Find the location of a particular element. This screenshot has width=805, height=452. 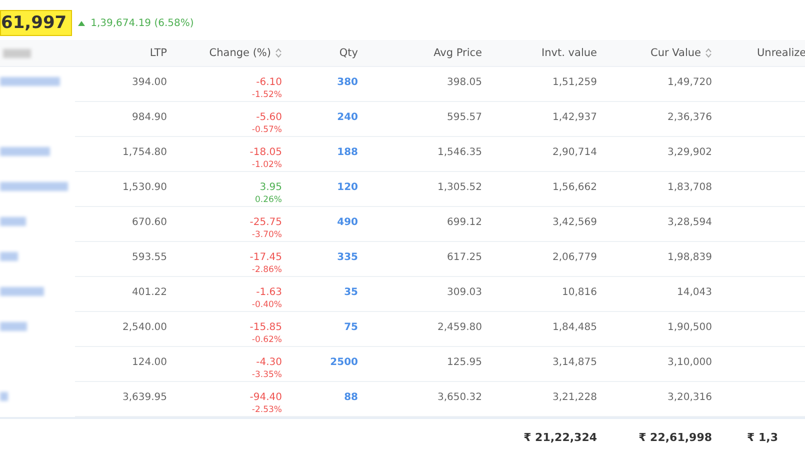

column-header: Avg Price is located at coordinates (458, 53).